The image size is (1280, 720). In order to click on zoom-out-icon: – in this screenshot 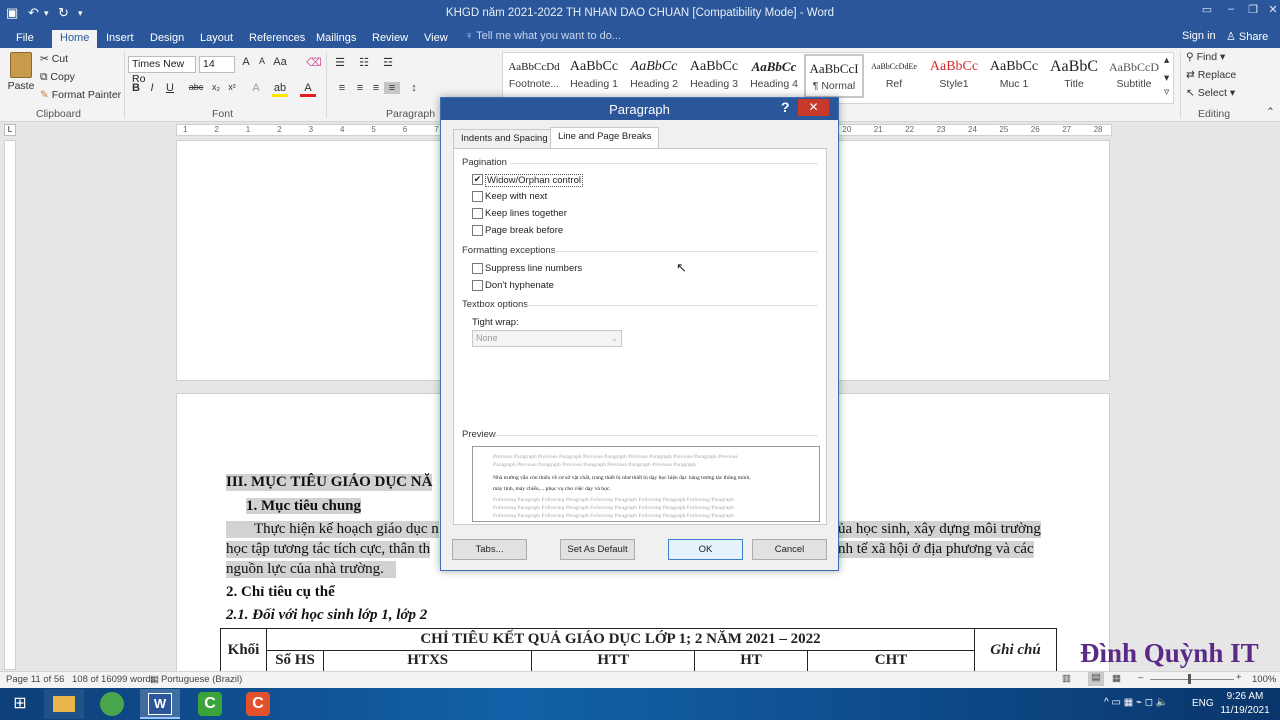, I will do `click(1140, 677)`.